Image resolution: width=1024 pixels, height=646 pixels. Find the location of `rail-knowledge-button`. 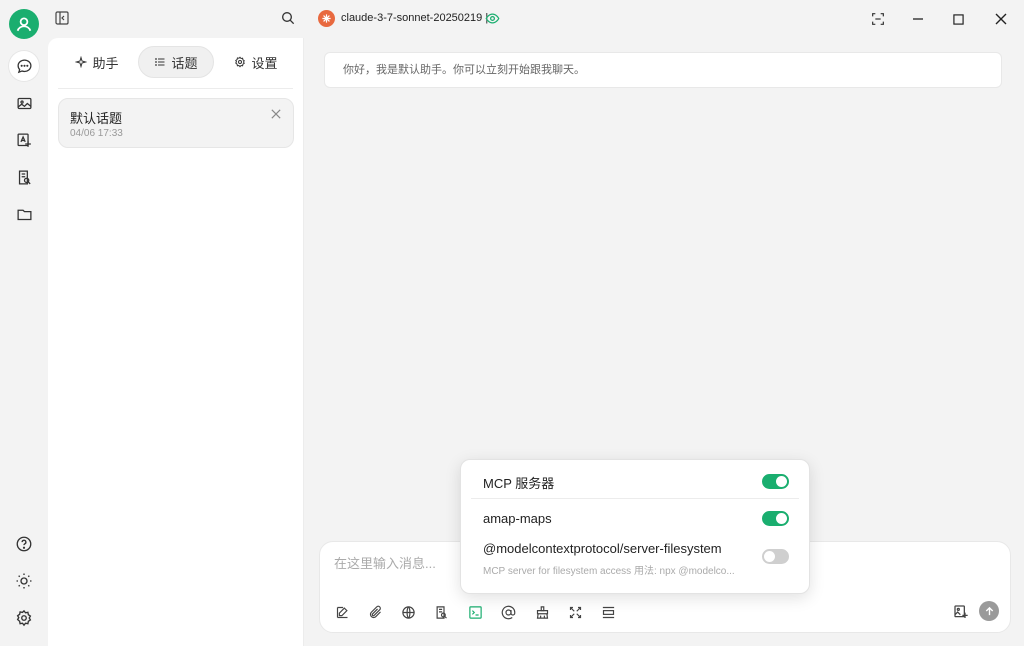

rail-knowledge-button is located at coordinates (24, 177).